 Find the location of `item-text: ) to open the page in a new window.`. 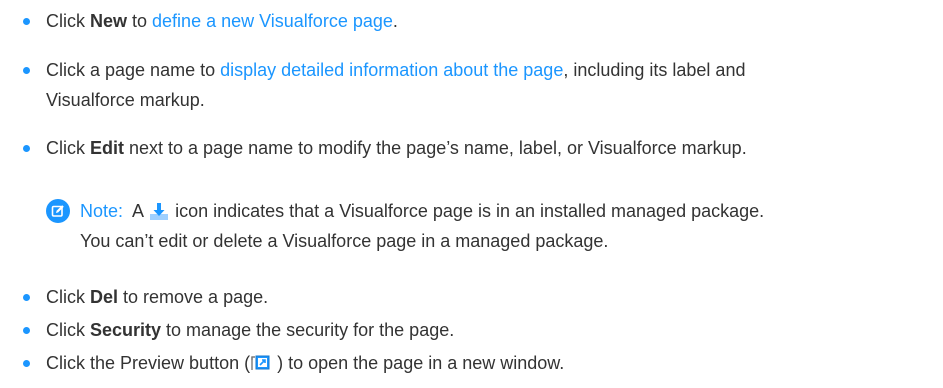

item-text: ) to open the page in a new window. is located at coordinates (418, 363).